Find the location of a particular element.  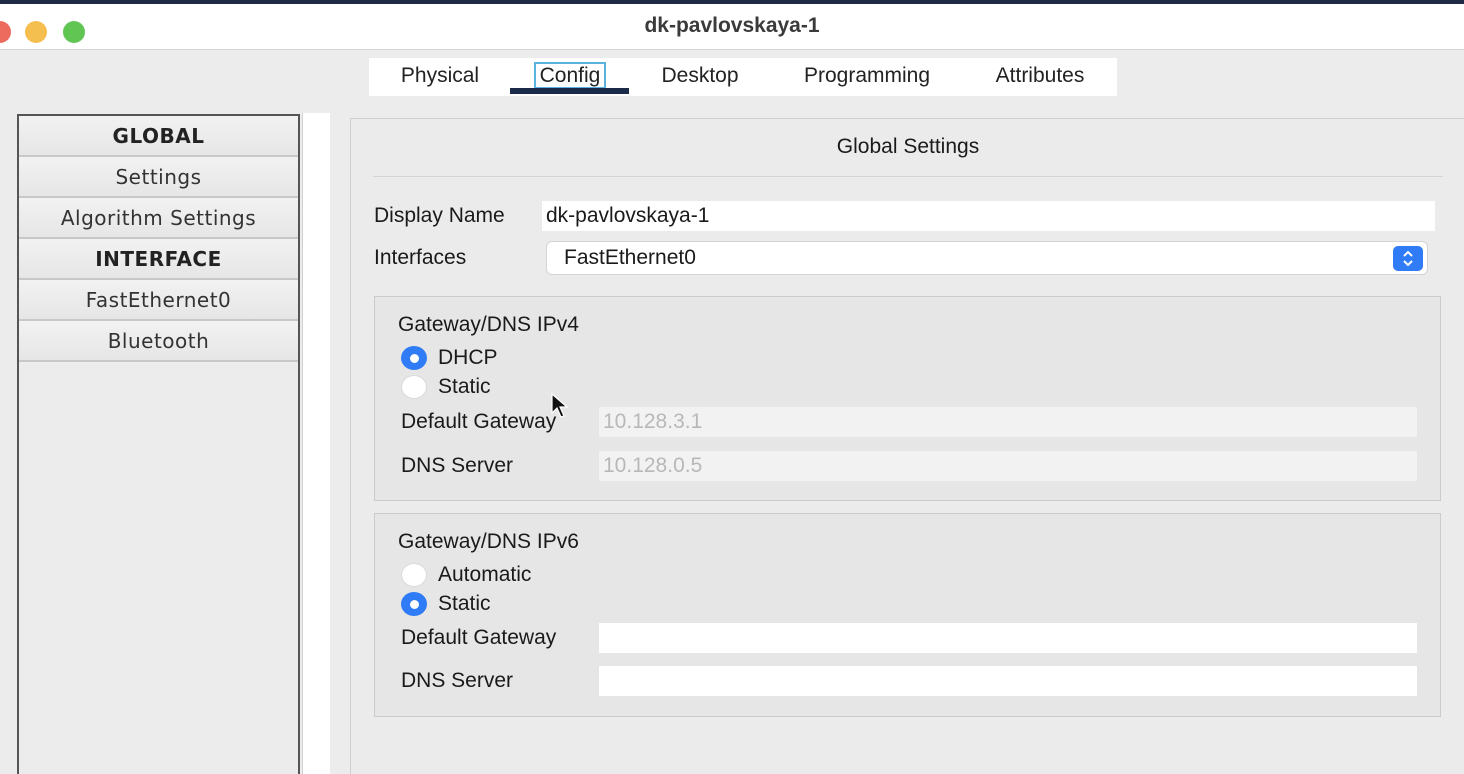

interfaces-label: Interfaces is located at coordinates (420, 257).